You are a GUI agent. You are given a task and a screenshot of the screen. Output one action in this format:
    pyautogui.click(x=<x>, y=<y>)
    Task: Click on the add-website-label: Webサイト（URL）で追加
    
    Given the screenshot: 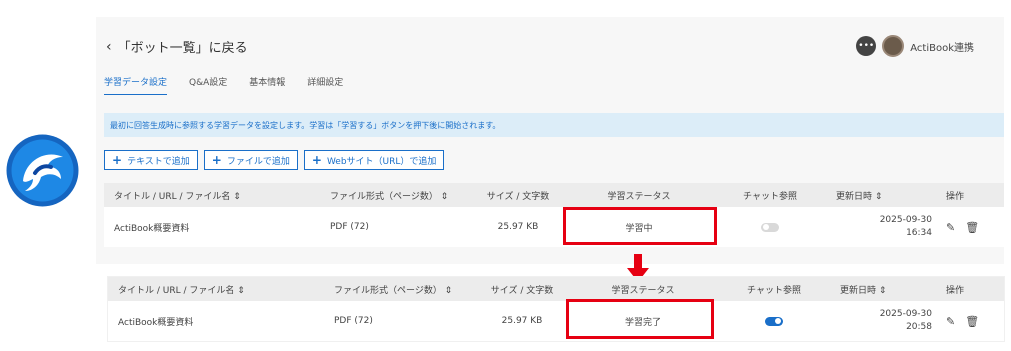 What is the action you would take?
    pyautogui.click(x=381, y=161)
    